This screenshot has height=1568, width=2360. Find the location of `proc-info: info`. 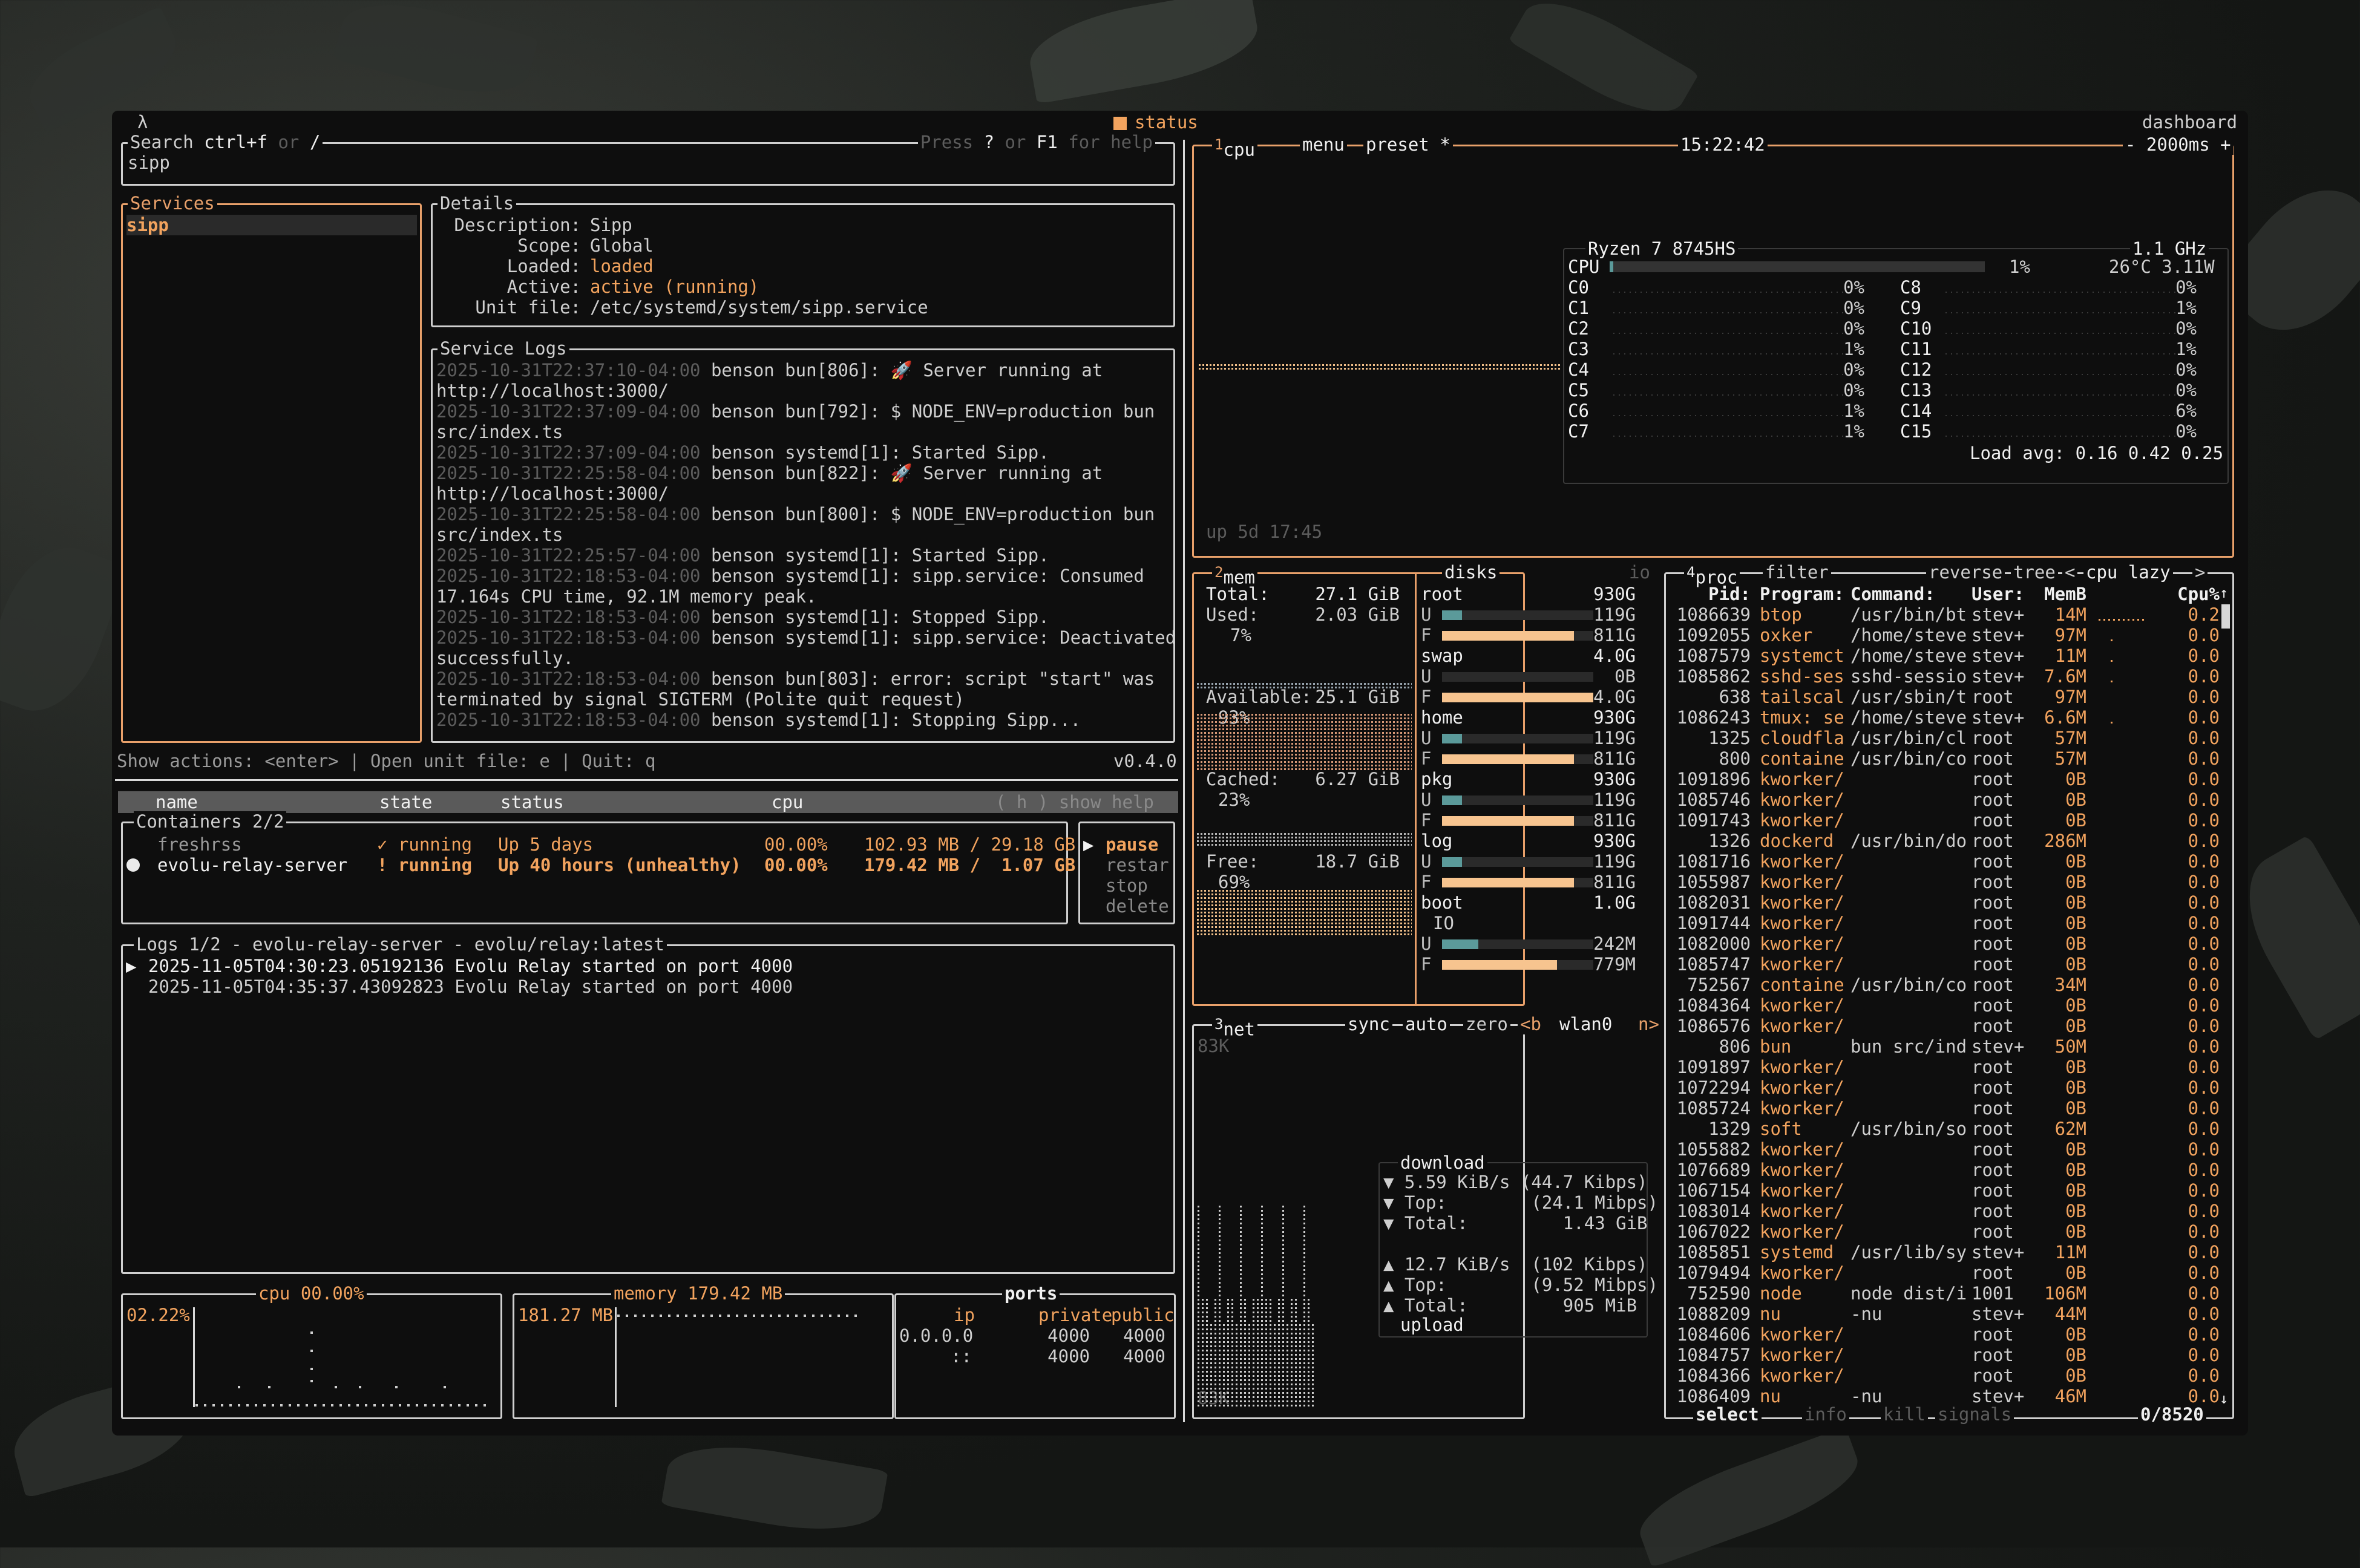

proc-info: info is located at coordinates (1825, 1414).